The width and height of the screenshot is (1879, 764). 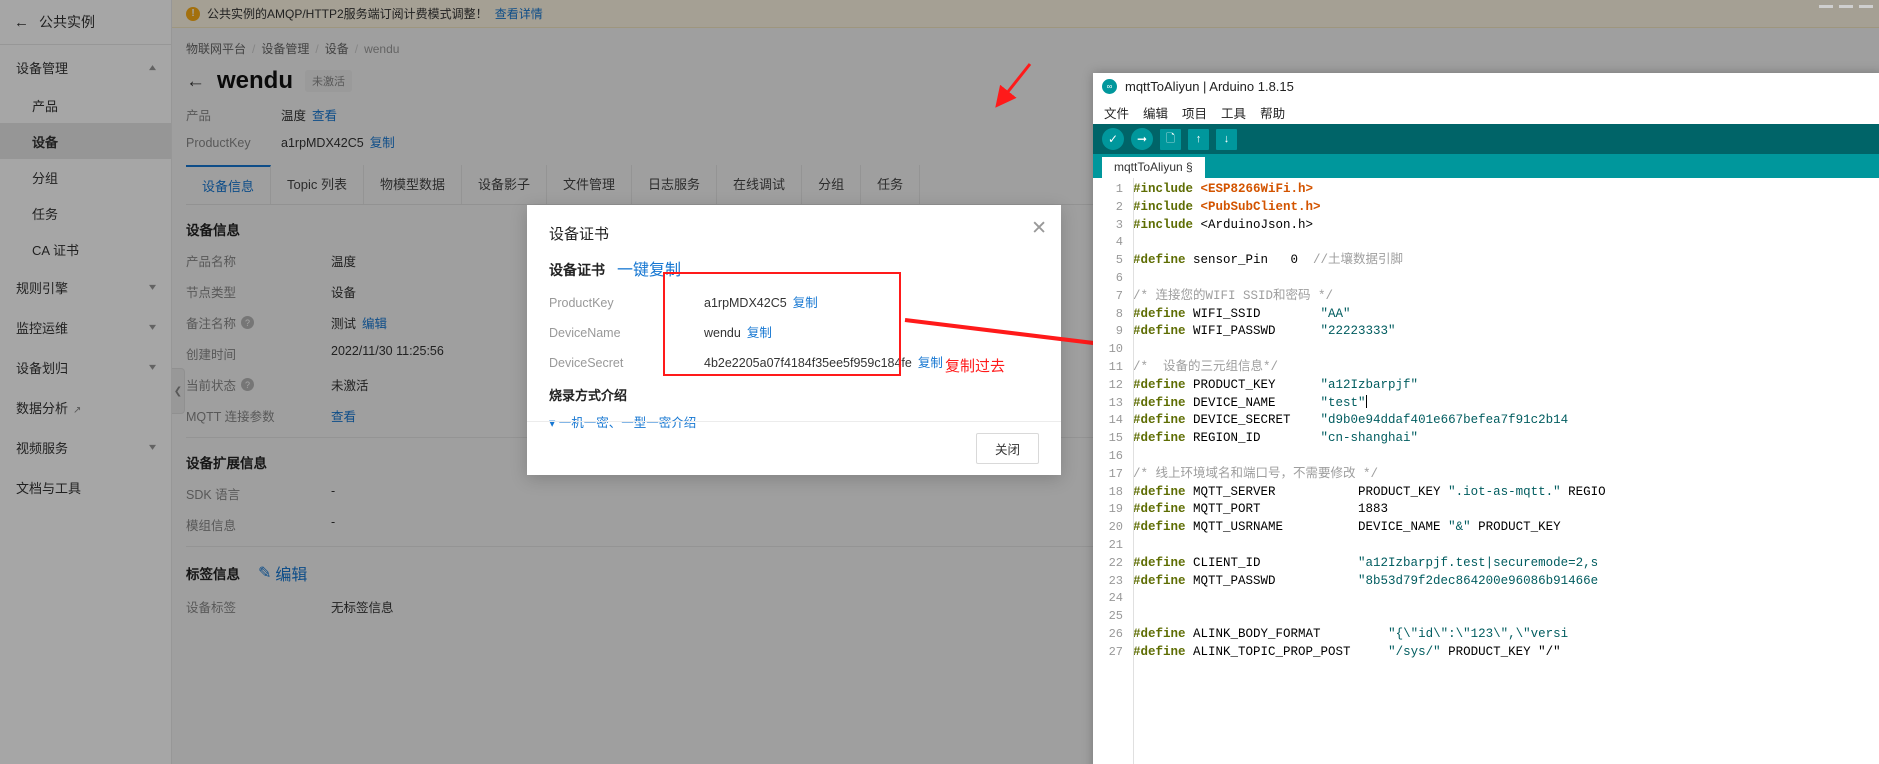 I want to click on line-number: 22, so click(x=1115, y=562).